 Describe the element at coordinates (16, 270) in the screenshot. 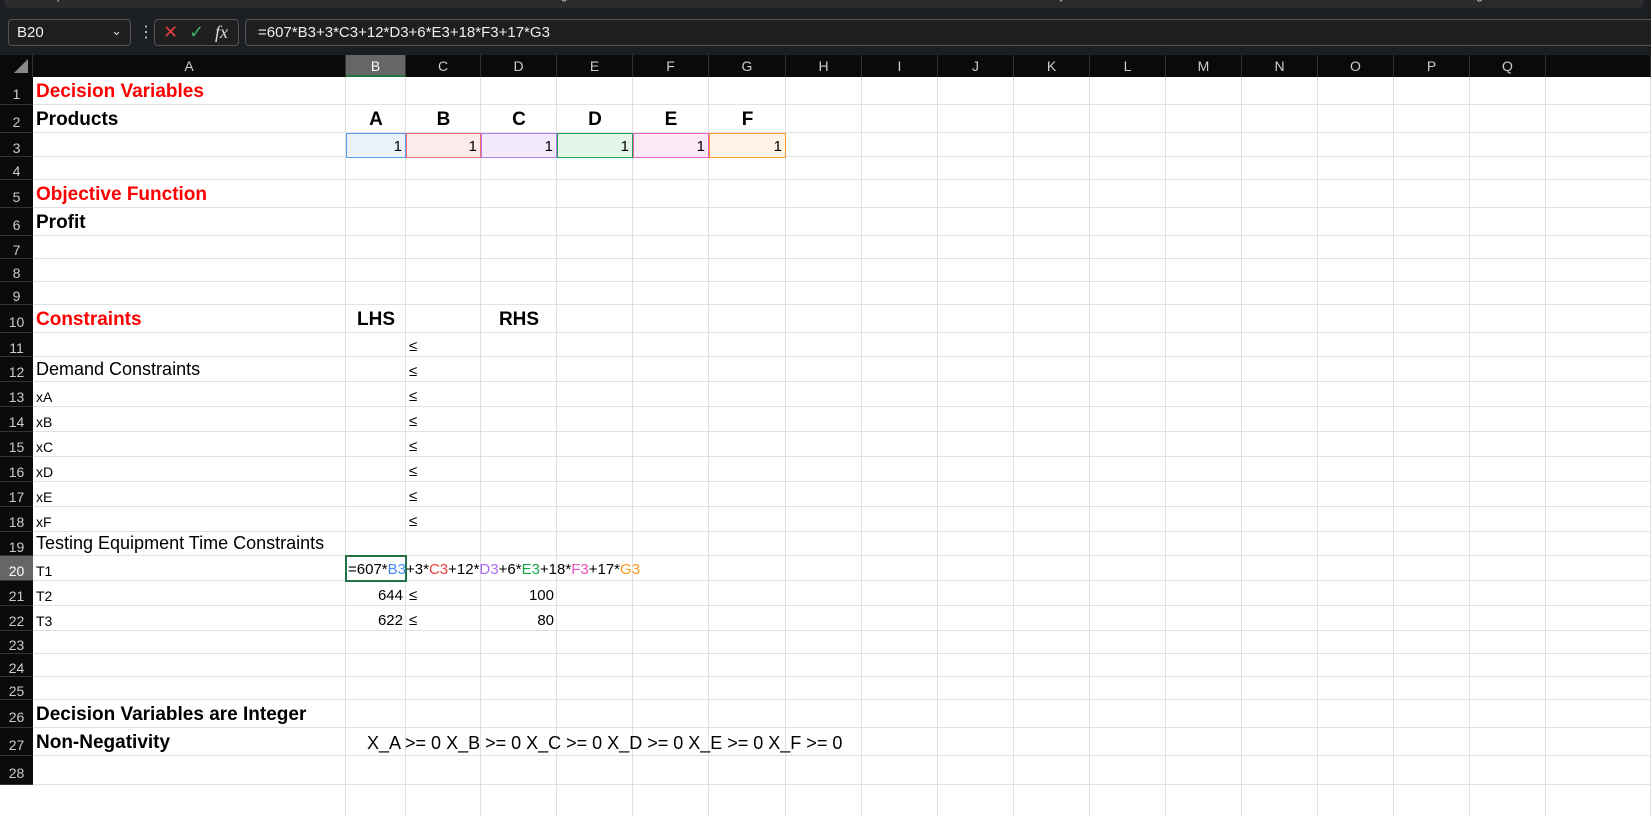

I see `row-header: 8` at that location.